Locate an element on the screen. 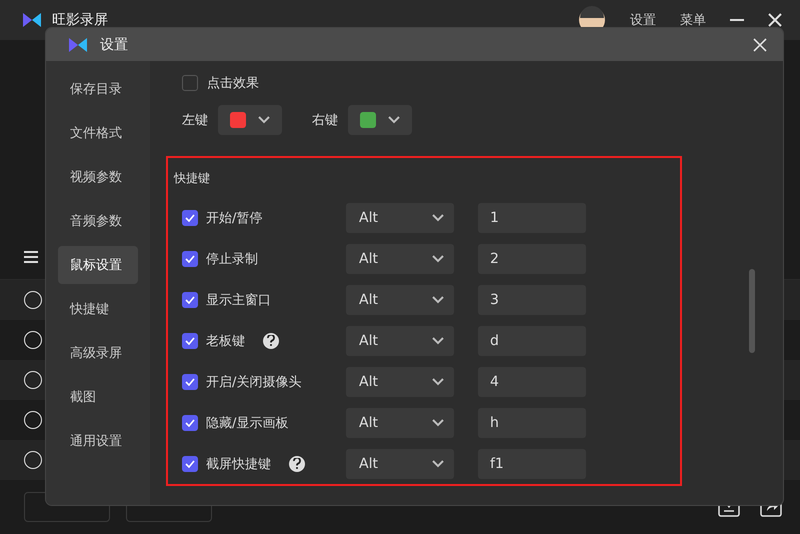 Image resolution: width=800 pixels, height=534 pixels. sidebar-item: 通用设置 is located at coordinates (98, 441).